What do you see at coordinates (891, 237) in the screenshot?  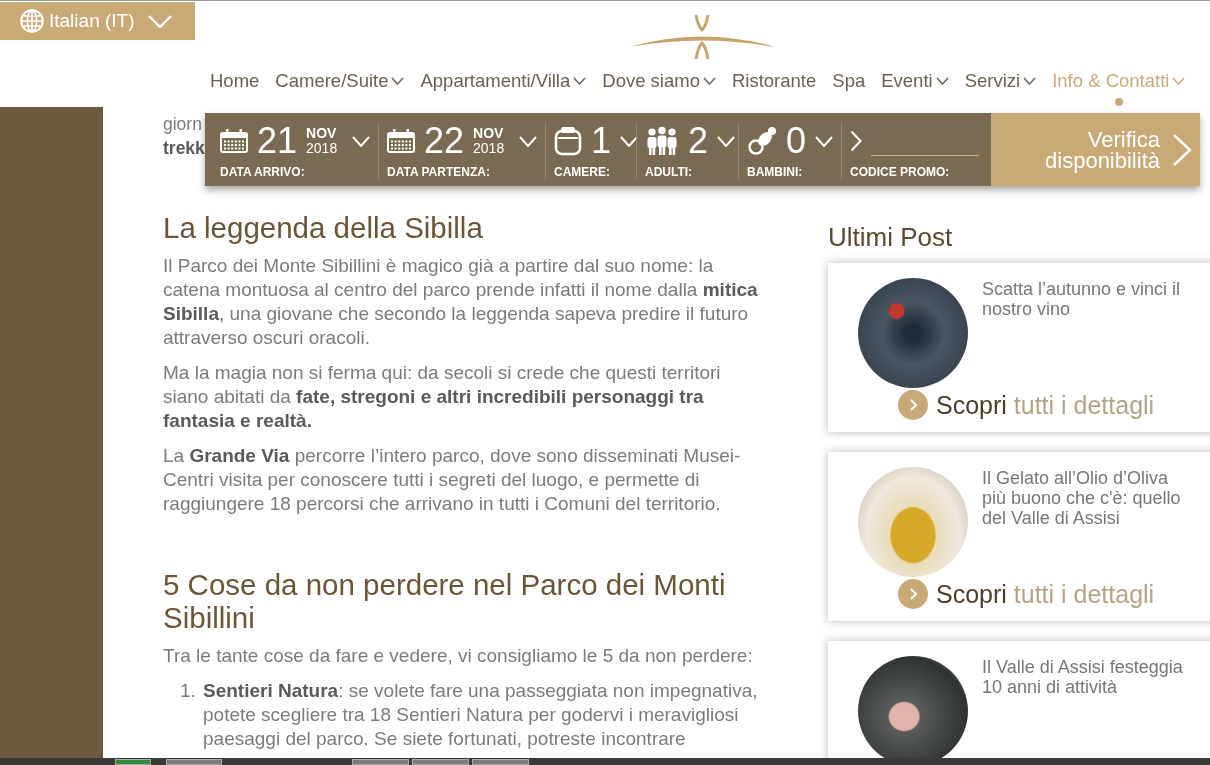 I see `sidebar-title: Ultimi Post` at bounding box center [891, 237].